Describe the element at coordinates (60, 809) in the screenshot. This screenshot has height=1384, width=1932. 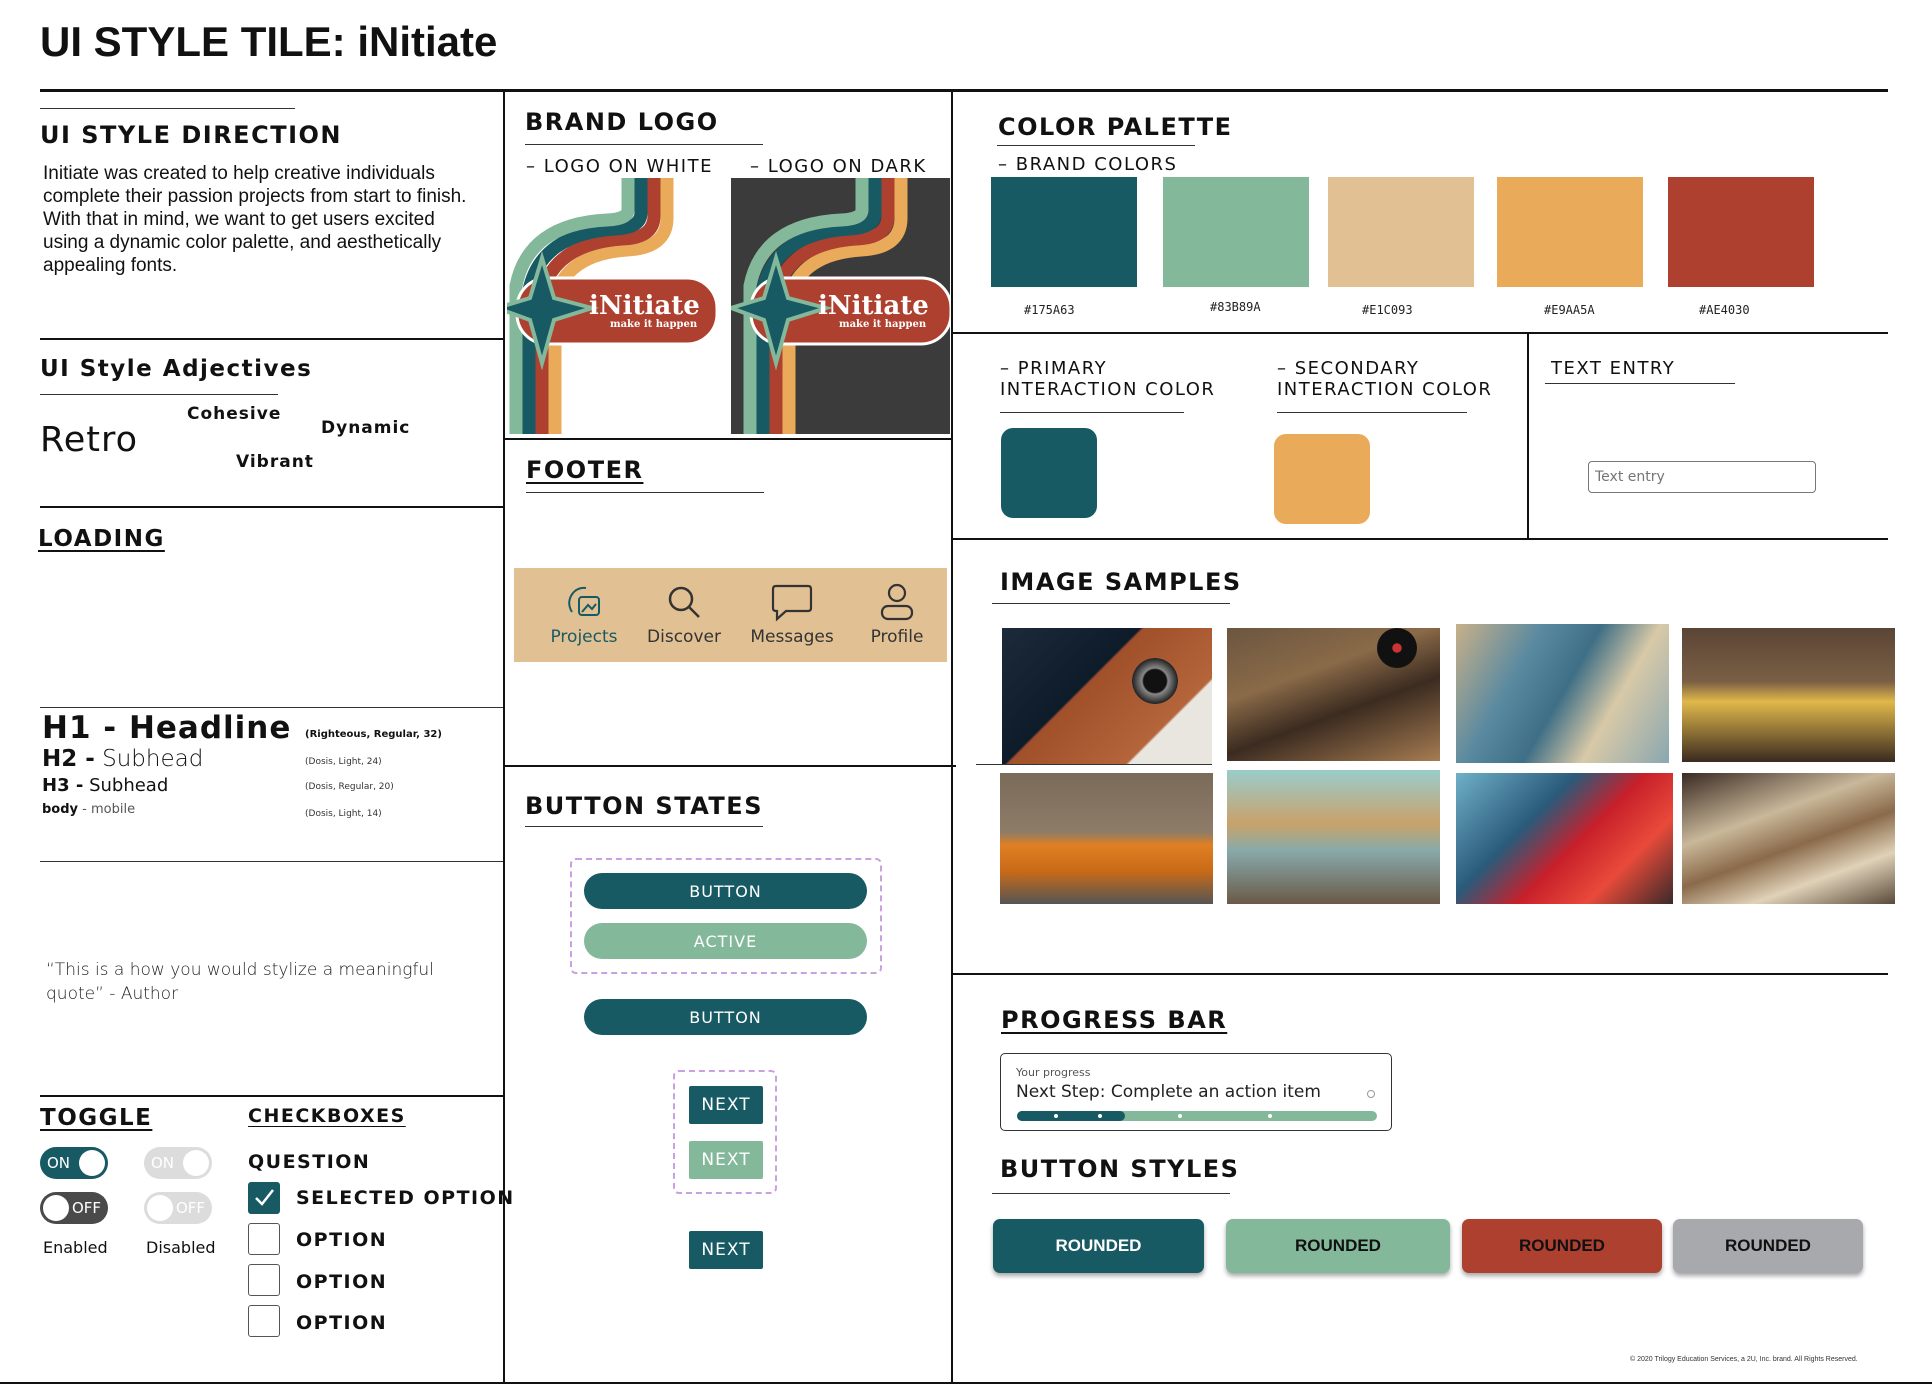
I see `body-prefix: body` at that location.